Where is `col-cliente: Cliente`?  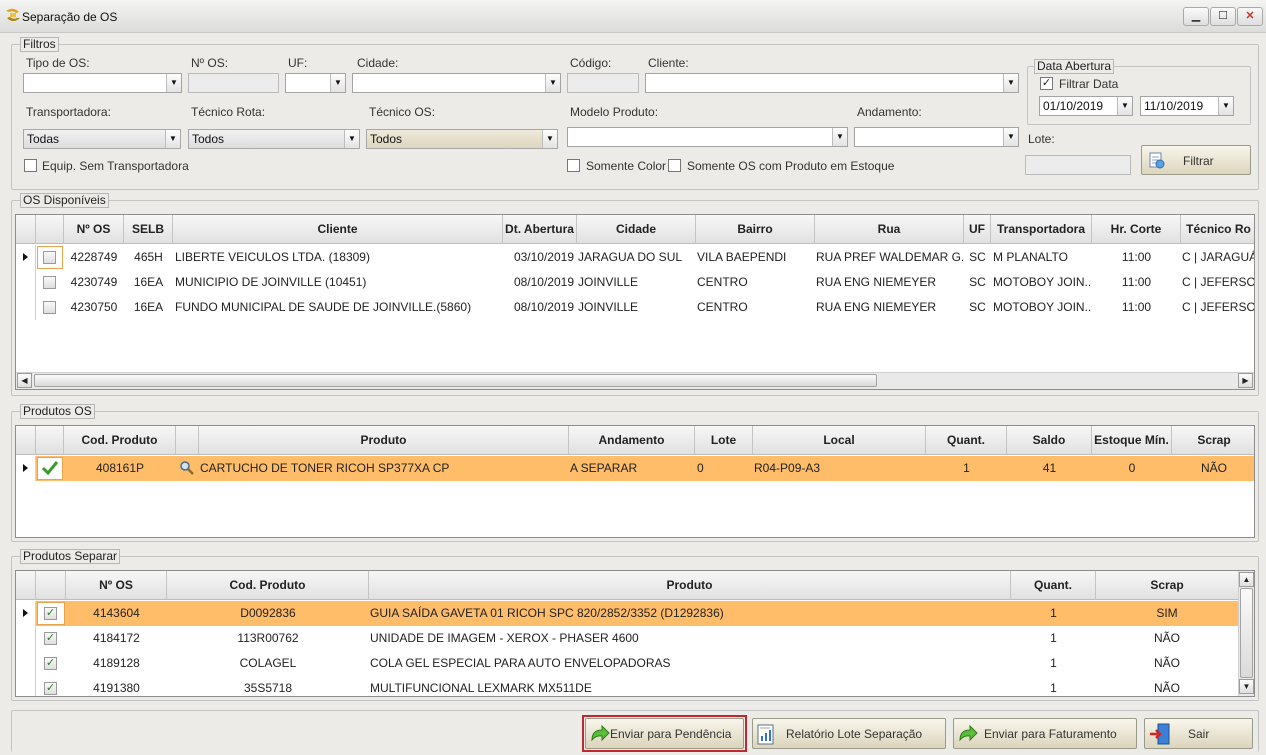 col-cliente: Cliente is located at coordinates (338, 229).